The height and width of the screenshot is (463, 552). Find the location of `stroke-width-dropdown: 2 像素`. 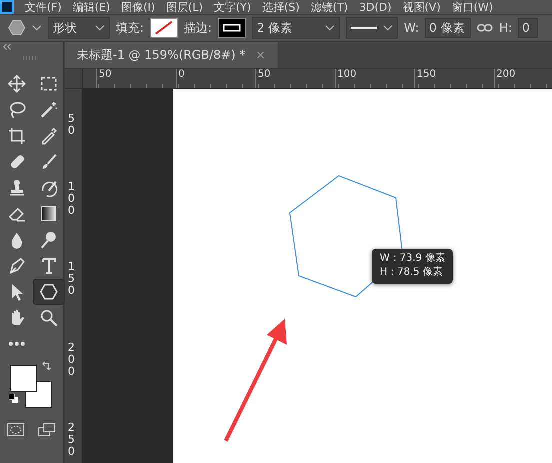

stroke-width-dropdown: 2 像素 is located at coordinates (296, 28).